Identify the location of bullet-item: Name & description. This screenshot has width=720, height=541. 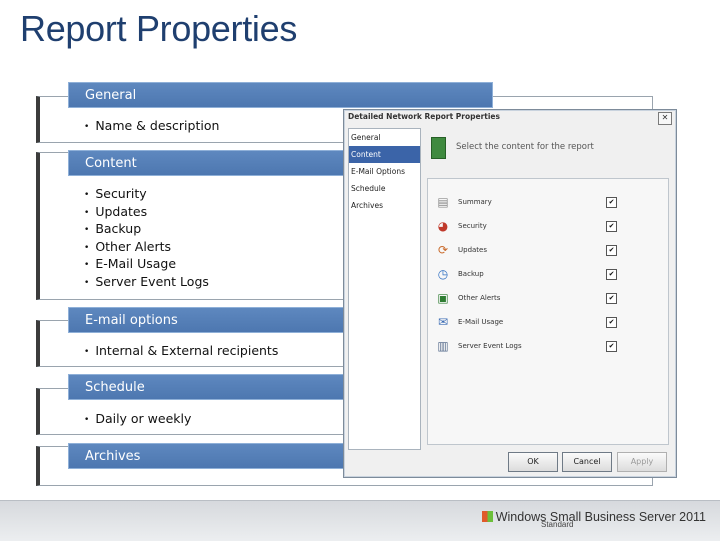
(151, 126).